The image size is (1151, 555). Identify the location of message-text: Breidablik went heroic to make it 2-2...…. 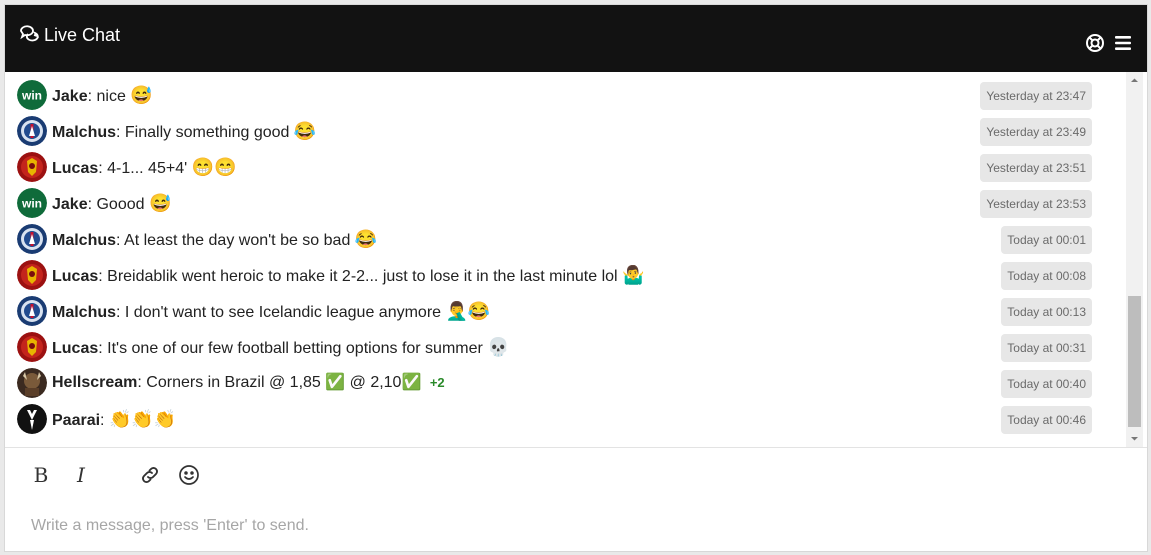
(362, 276).